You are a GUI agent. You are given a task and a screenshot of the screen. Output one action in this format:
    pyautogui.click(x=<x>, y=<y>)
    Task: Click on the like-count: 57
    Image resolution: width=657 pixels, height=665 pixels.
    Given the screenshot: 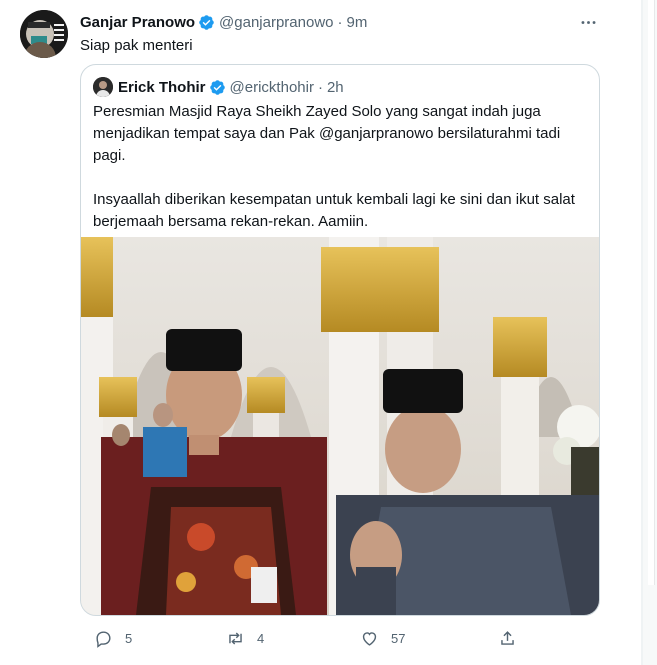 What is the action you would take?
    pyautogui.click(x=398, y=638)
    